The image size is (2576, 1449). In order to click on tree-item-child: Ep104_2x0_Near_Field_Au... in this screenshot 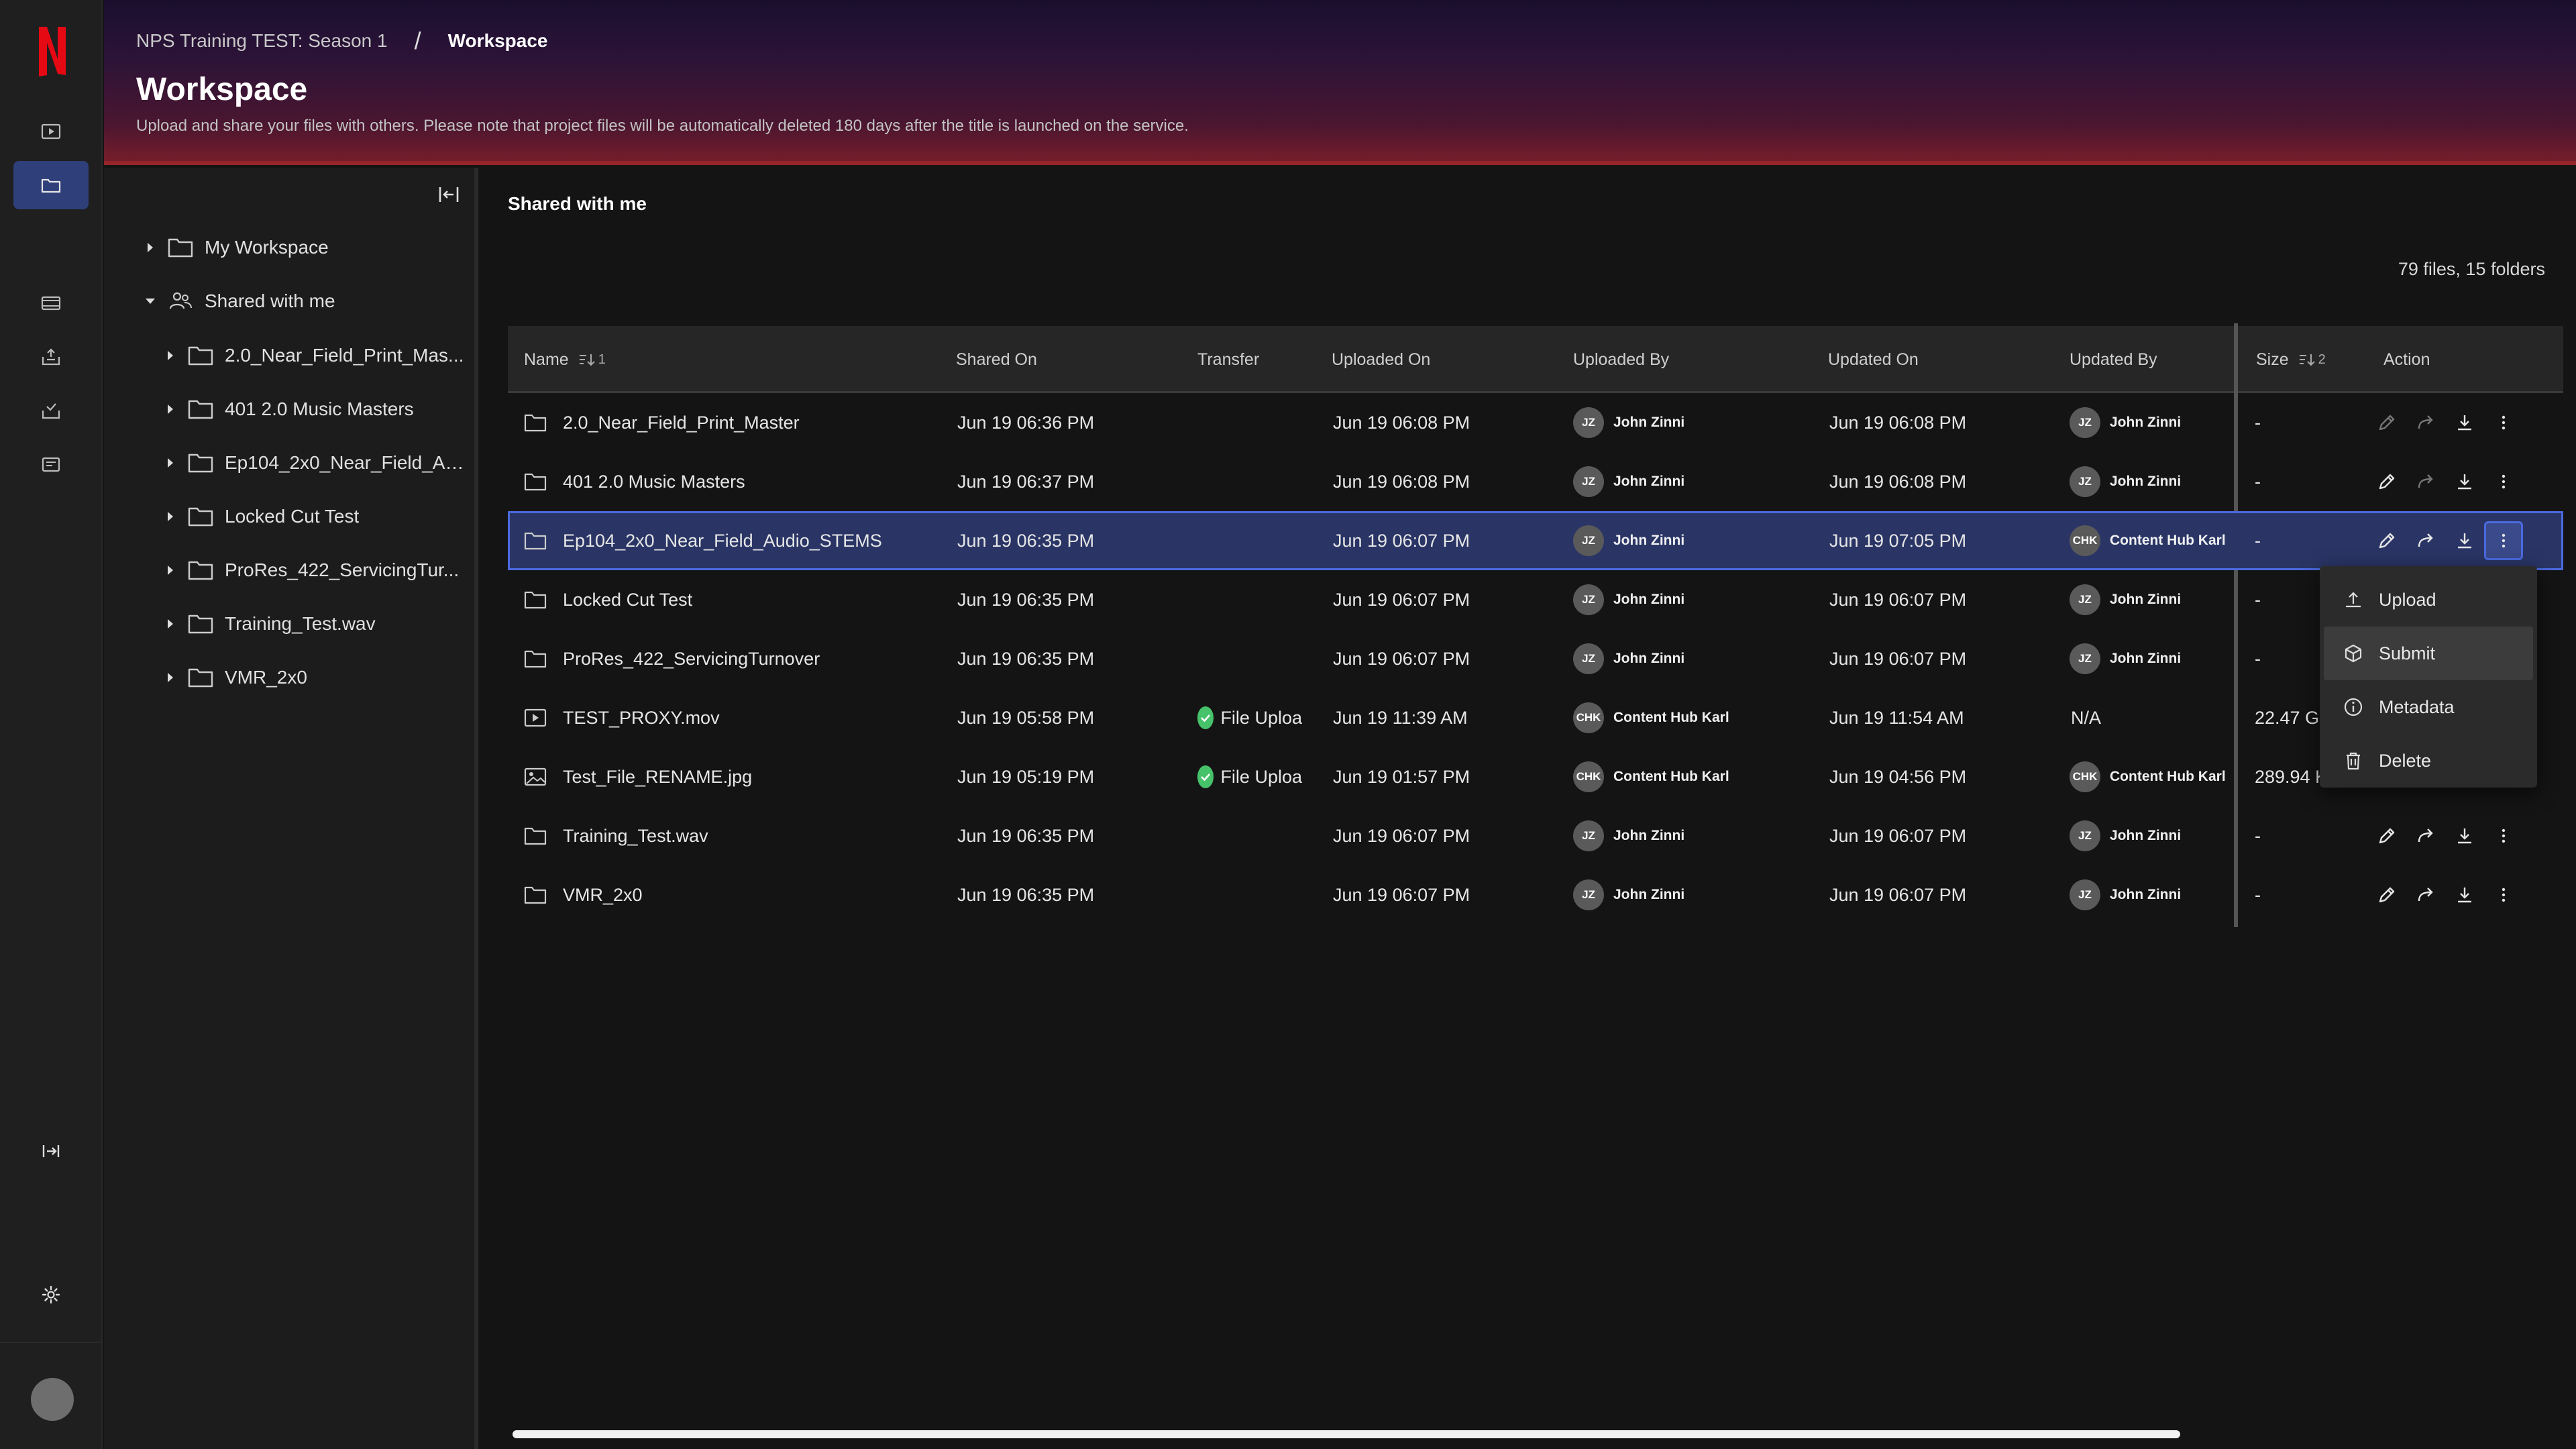, I will do `click(314, 463)`.